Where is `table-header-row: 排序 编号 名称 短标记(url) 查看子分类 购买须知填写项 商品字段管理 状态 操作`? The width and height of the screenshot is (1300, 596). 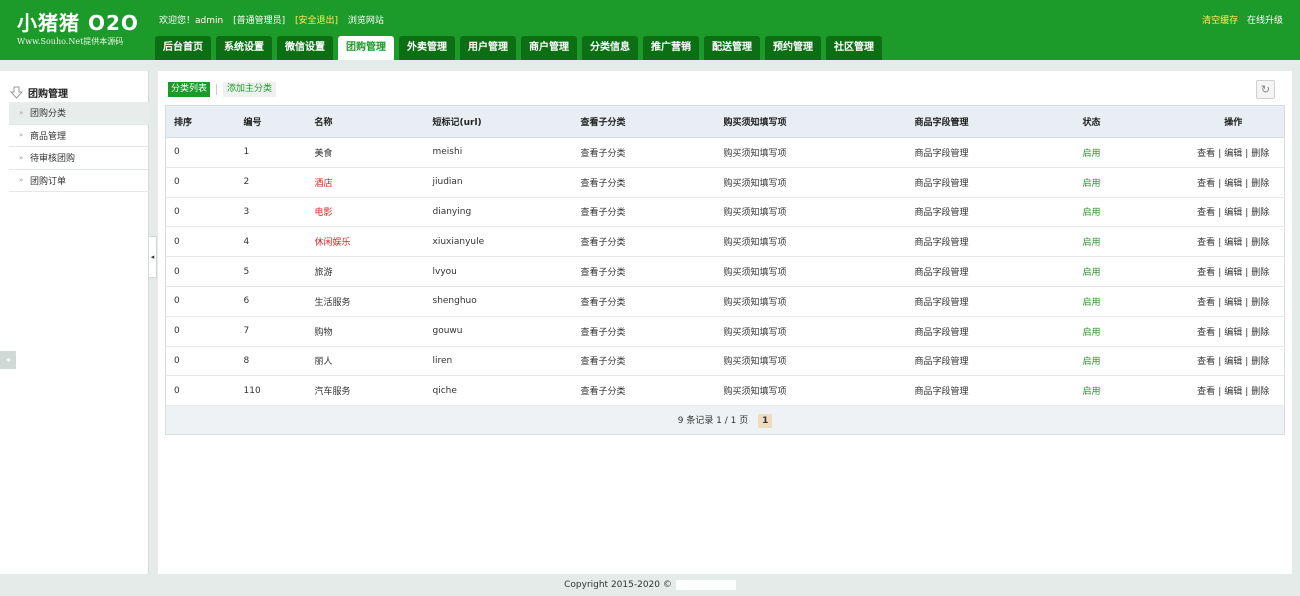 table-header-row: 排序 编号 名称 短标记(url) 查看子分类 购买须知填写项 商品字段管理 状态 操作 is located at coordinates (725, 121).